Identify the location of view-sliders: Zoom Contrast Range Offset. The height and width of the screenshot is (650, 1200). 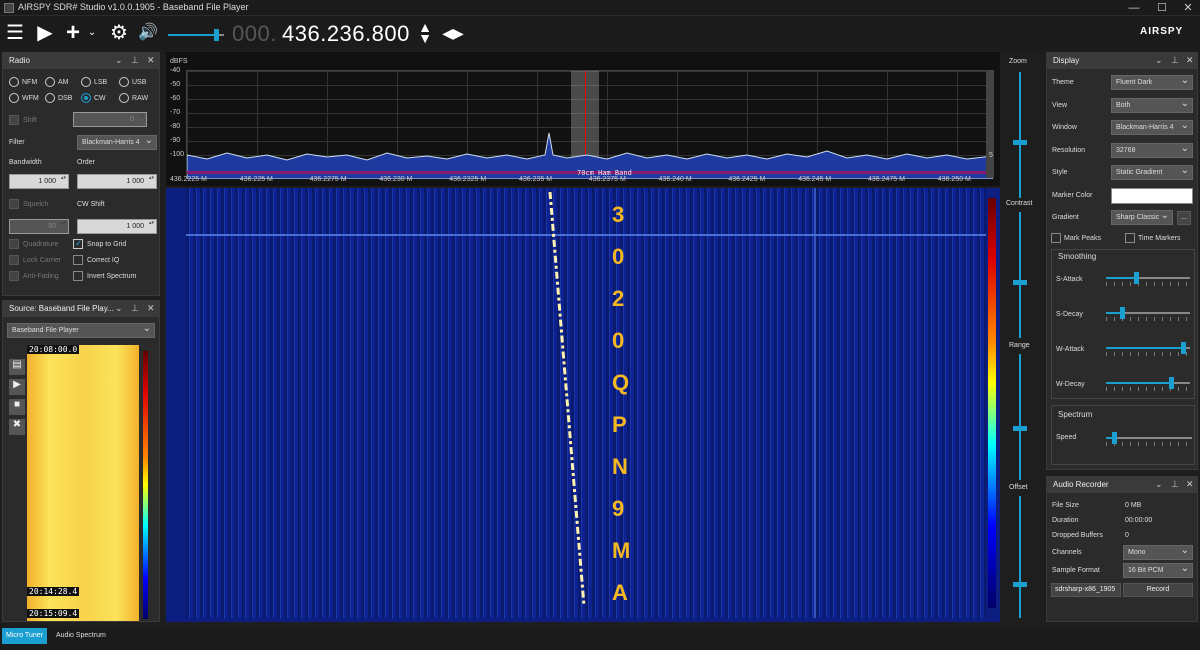
(1021, 337).